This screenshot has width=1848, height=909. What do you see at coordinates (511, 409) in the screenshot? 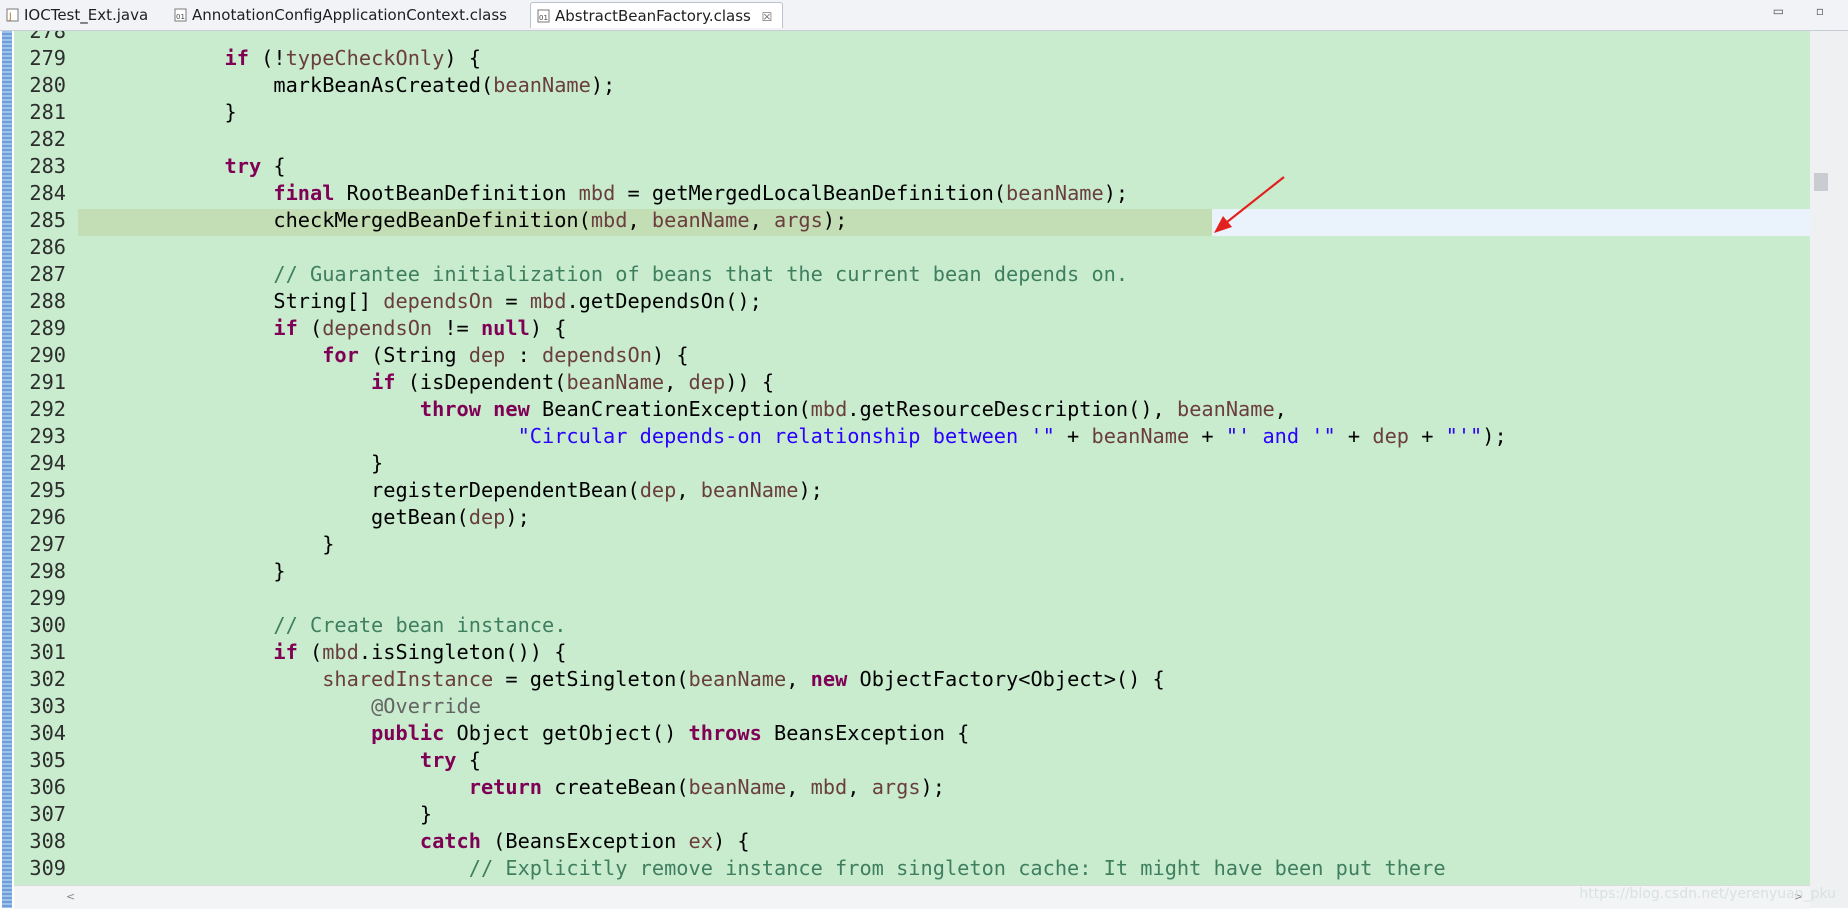
I see `code-token: new` at bounding box center [511, 409].